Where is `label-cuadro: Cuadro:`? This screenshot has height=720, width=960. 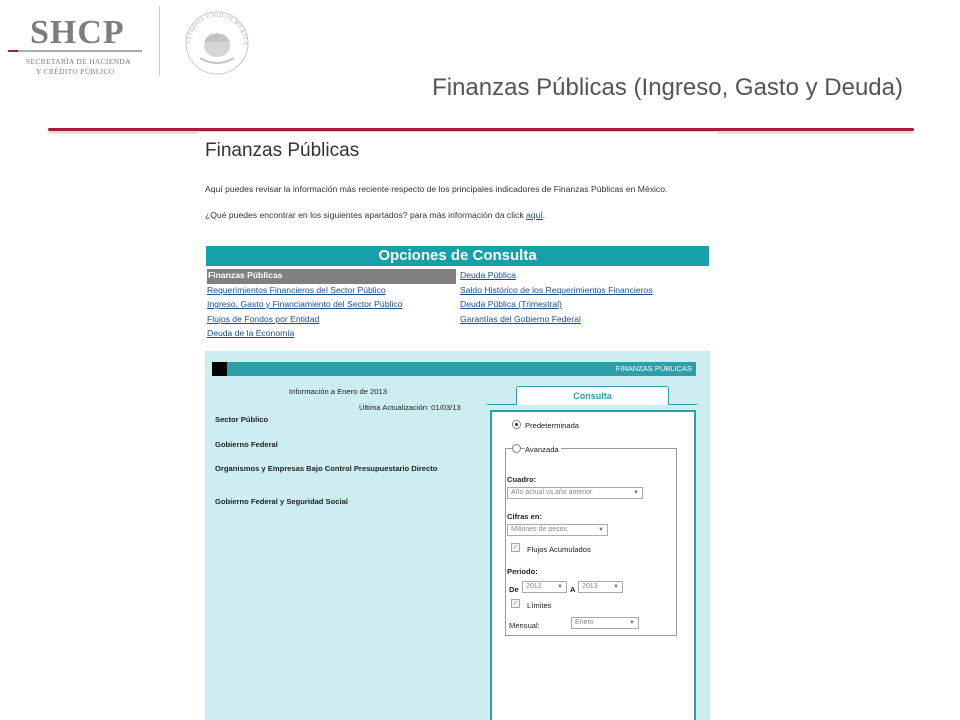 label-cuadro: Cuadro: is located at coordinates (522, 479).